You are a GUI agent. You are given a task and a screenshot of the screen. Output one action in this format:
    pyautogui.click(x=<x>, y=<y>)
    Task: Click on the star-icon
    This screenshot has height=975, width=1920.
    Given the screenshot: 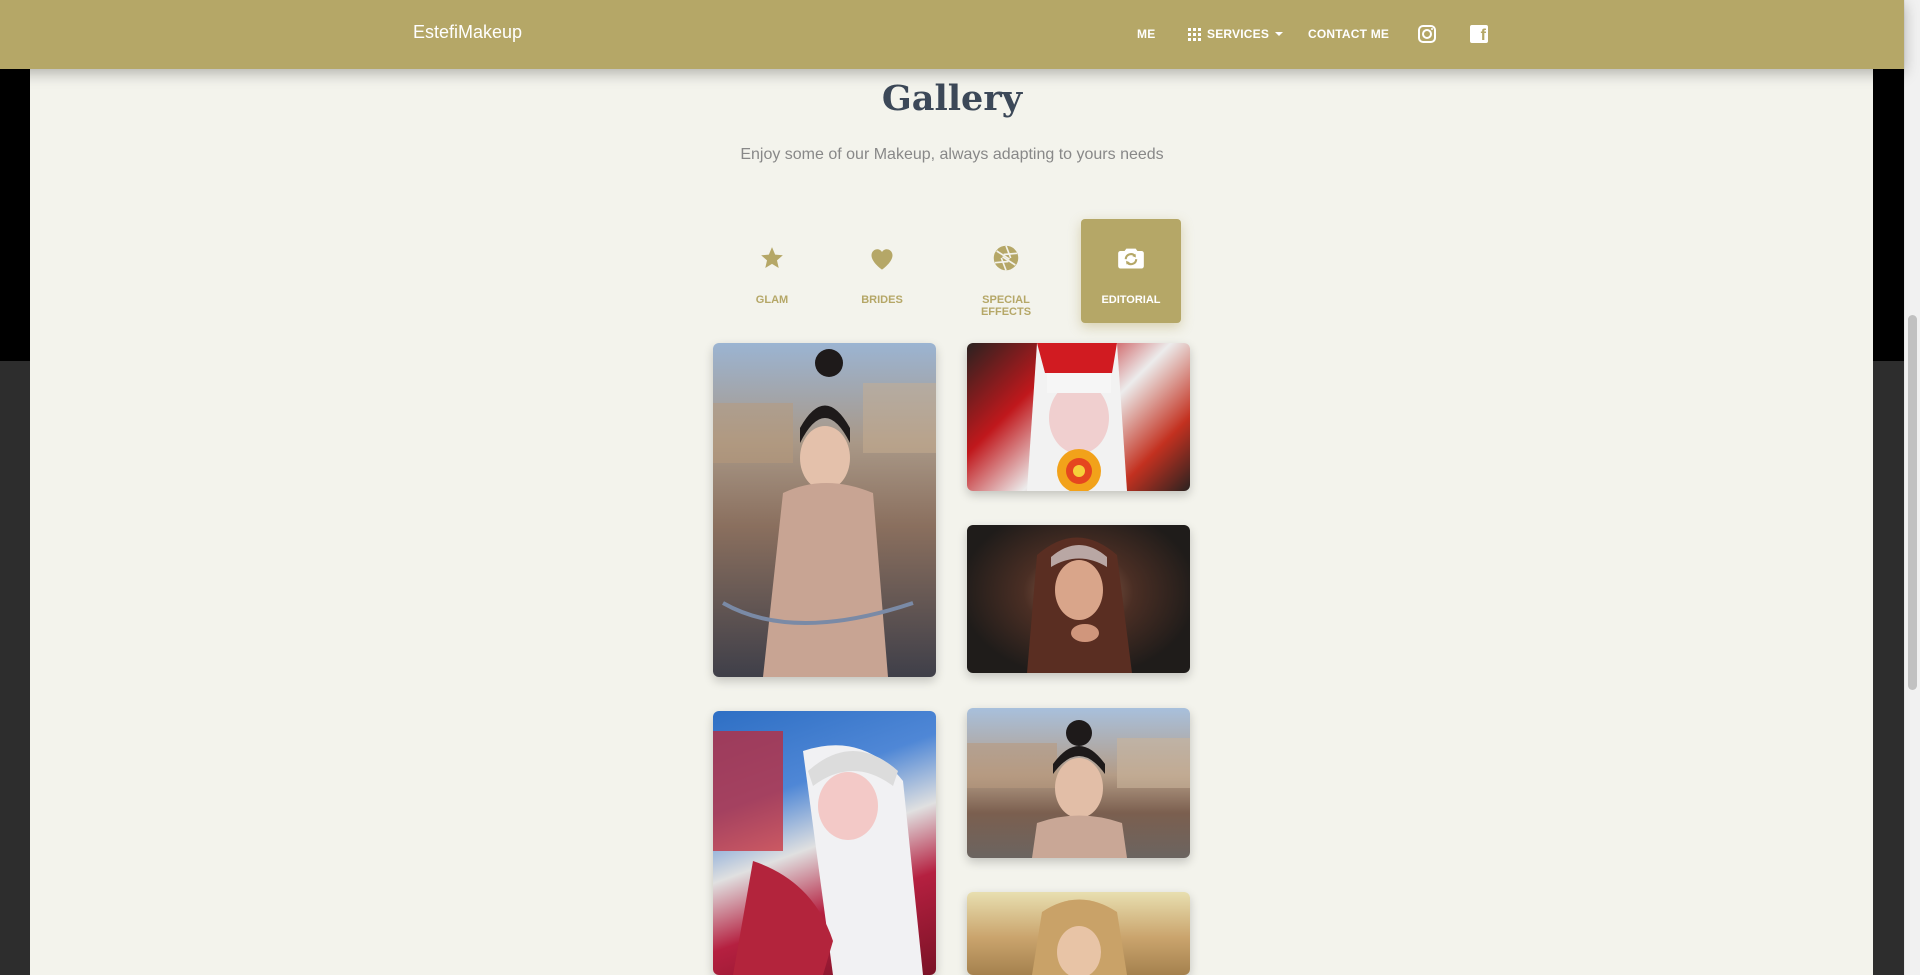 What is the action you would take?
    pyautogui.click(x=772, y=258)
    